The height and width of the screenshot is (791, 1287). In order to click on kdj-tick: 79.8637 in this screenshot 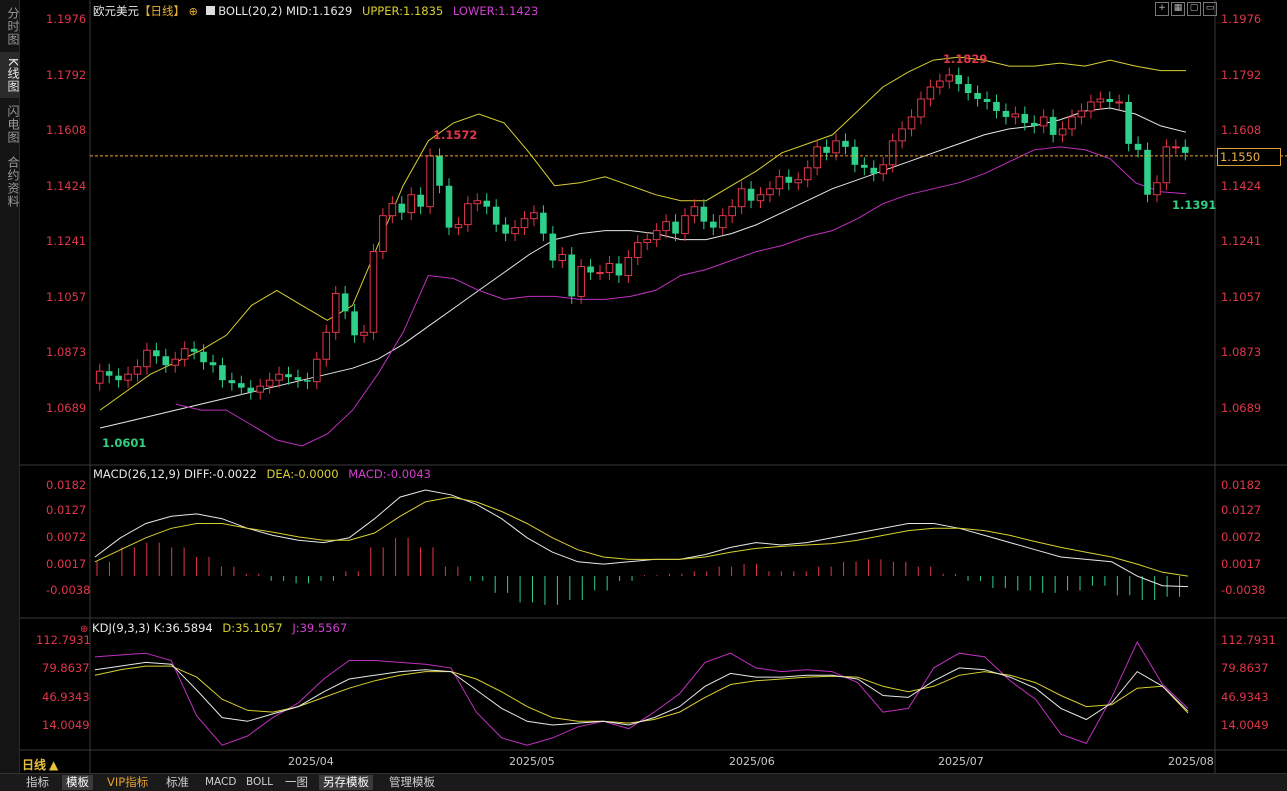, I will do `click(66, 668)`.